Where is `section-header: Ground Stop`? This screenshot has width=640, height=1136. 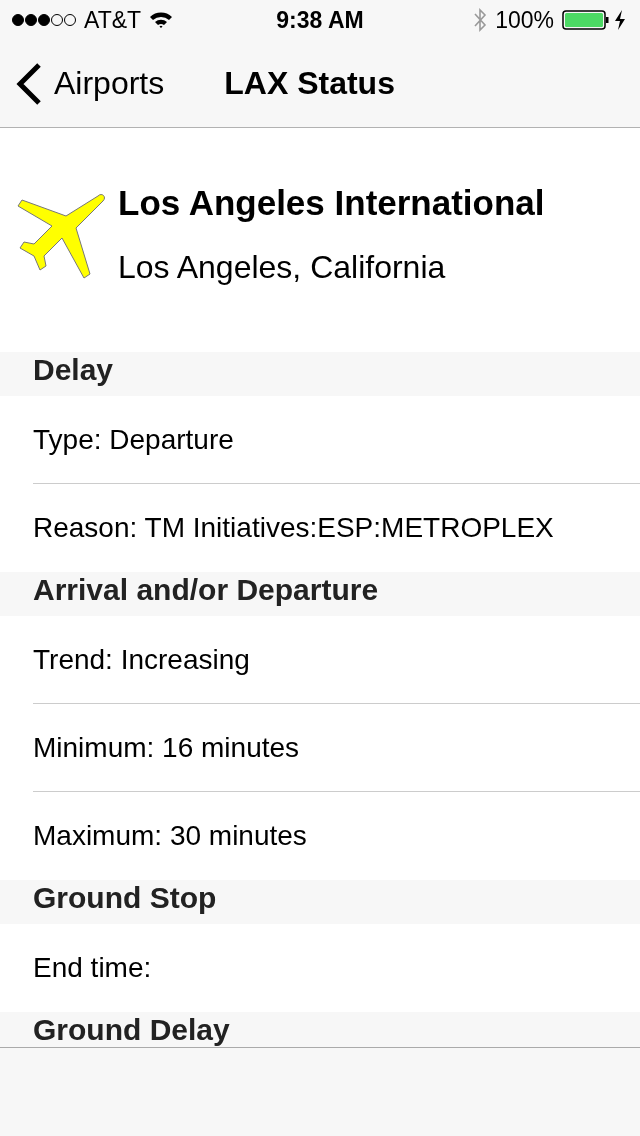 section-header: Ground Stop is located at coordinates (320, 902).